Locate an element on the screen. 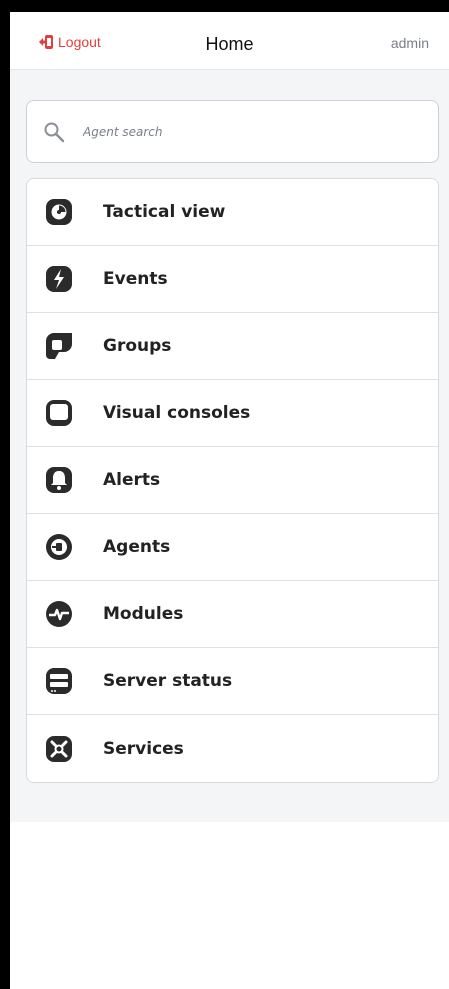 Image resolution: width=449 pixels, height=989 pixels. menu-item-label: Visual consoles is located at coordinates (177, 413).